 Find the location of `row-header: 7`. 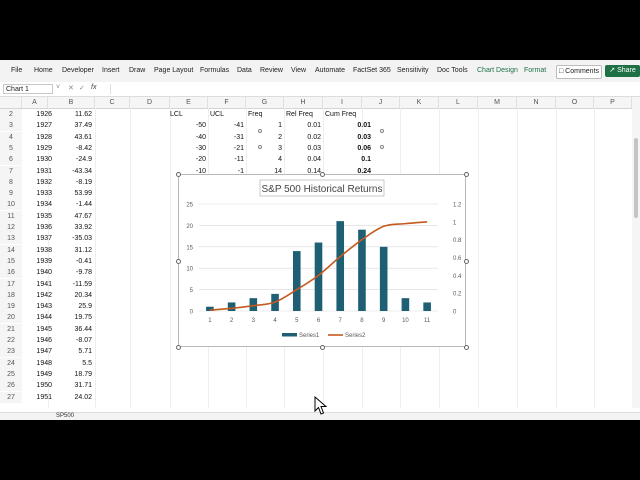

row-header: 7 is located at coordinates (11, 171).